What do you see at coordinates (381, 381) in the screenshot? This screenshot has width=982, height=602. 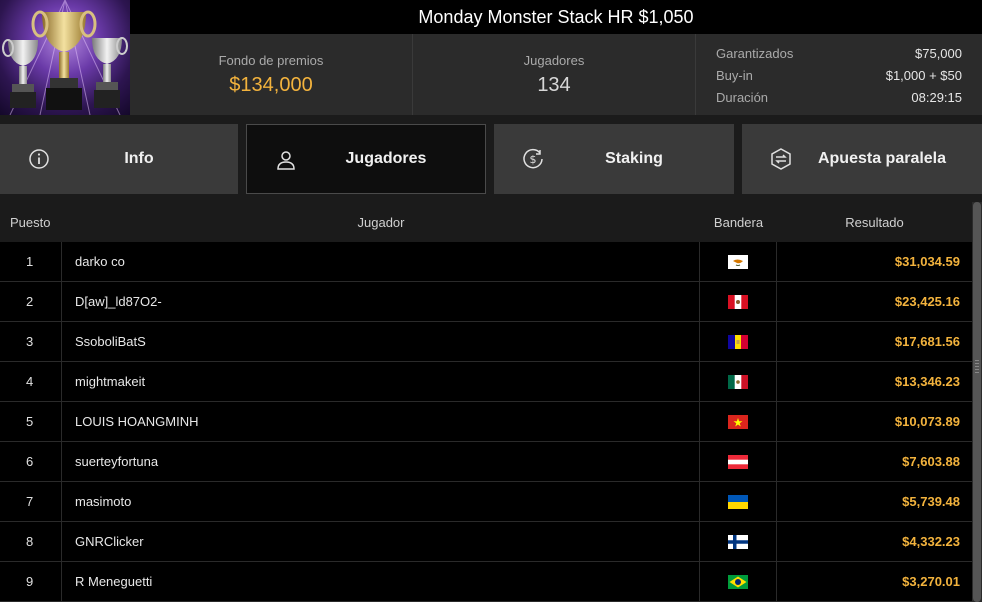 I see `row-player-name: mightmakeit` at bounding box center [381, 381].